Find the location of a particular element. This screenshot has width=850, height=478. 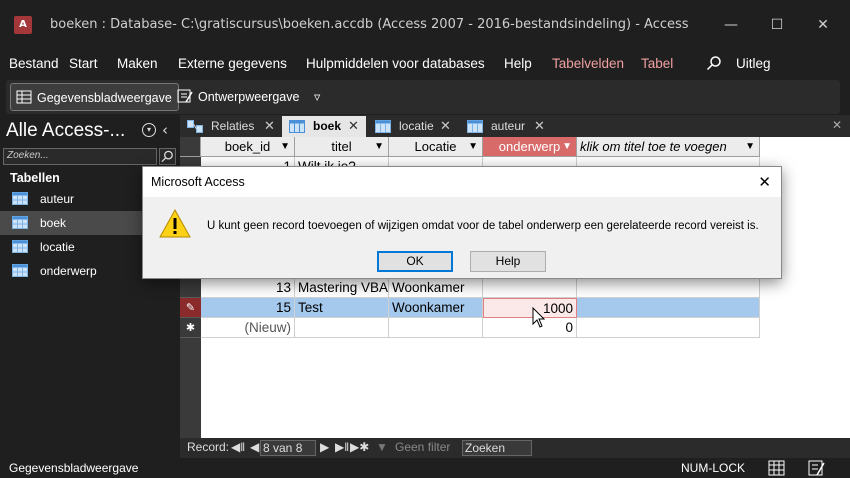

filter-icon: ▼ is located at coordinates (382, 447).